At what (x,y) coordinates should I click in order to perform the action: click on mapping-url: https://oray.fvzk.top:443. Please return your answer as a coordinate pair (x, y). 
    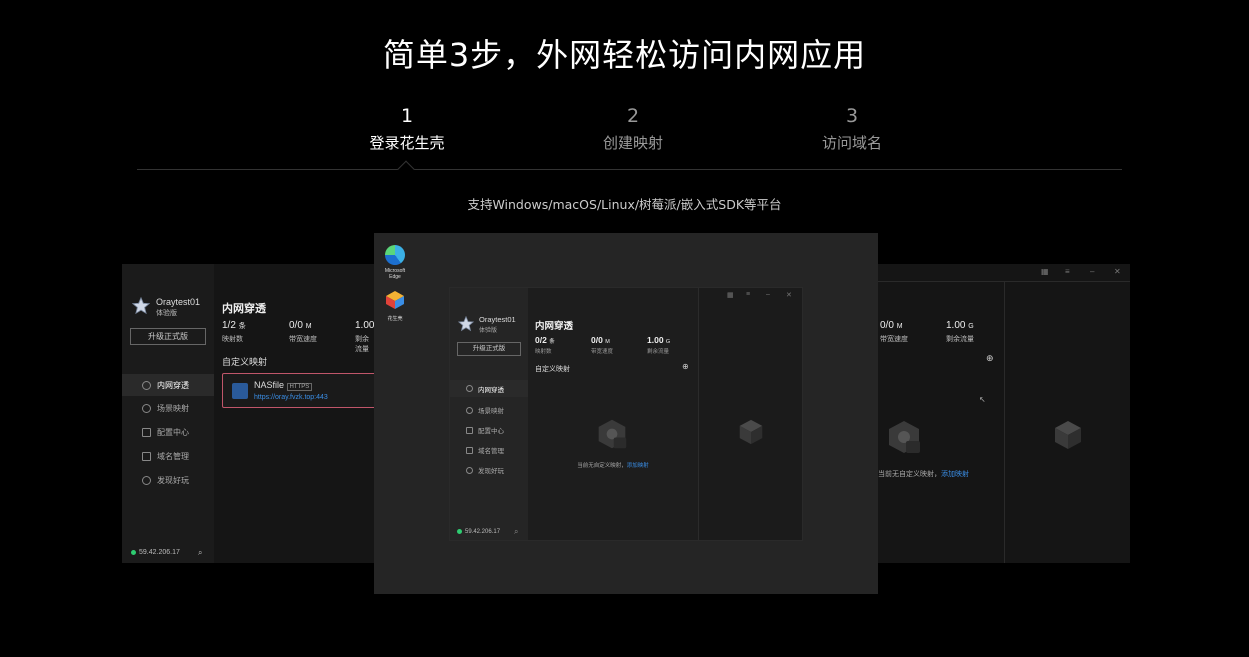
    Looking at the image, I should click on (291, 397).